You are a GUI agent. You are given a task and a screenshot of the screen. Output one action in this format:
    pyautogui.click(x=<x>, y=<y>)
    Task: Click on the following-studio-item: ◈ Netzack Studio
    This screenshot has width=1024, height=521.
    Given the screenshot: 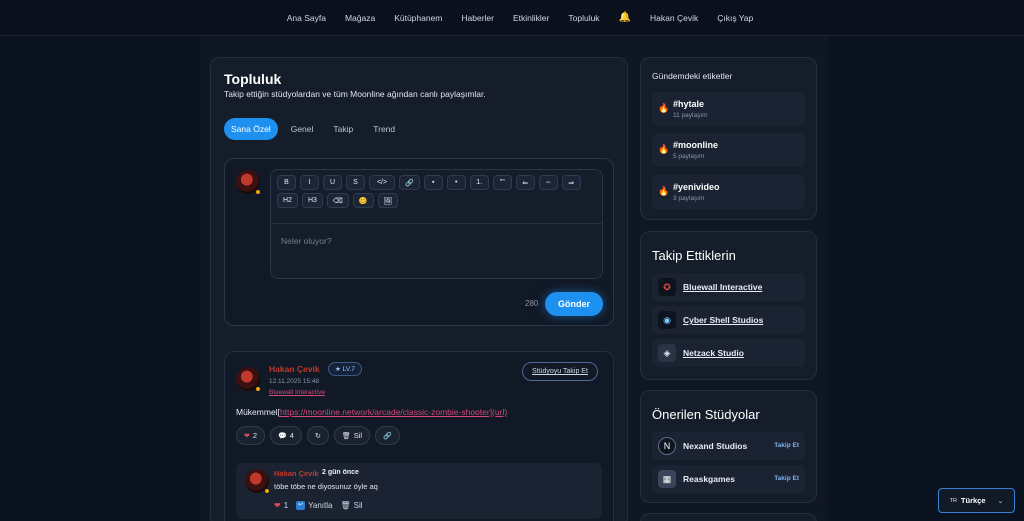 What is the action you would take?
    pyautogui.click(x=728, y=353)
    